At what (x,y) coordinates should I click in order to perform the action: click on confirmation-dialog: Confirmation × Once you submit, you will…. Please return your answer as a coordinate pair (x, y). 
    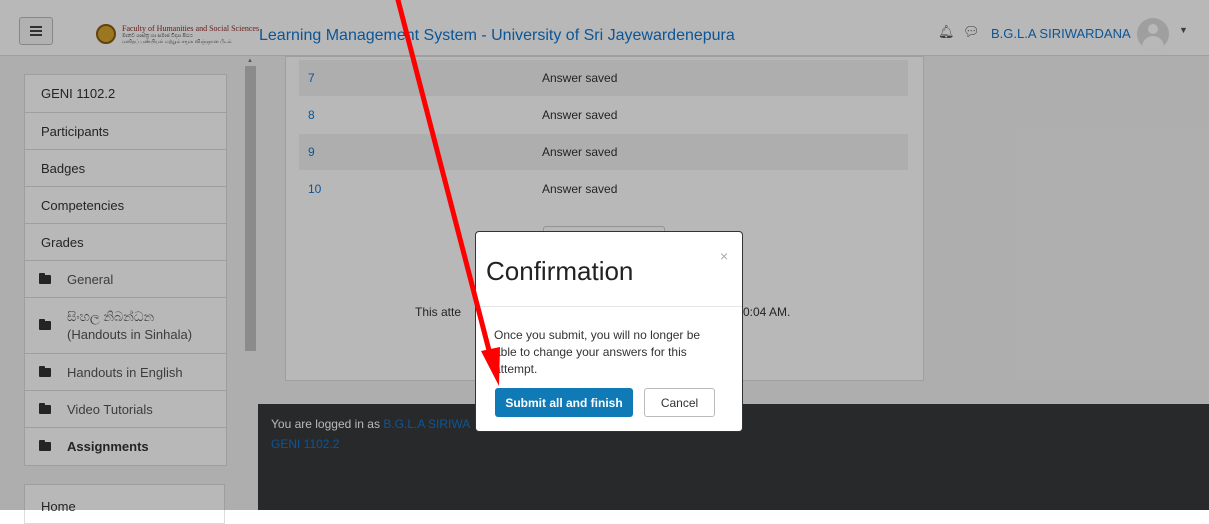
    Looking at the image, I should click on (609, 331).